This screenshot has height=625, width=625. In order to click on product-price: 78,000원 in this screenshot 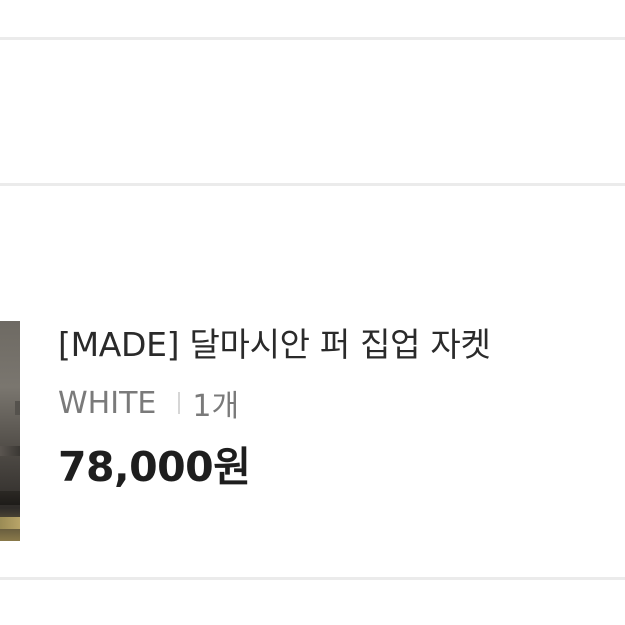, I will do `click(154, 467)`.